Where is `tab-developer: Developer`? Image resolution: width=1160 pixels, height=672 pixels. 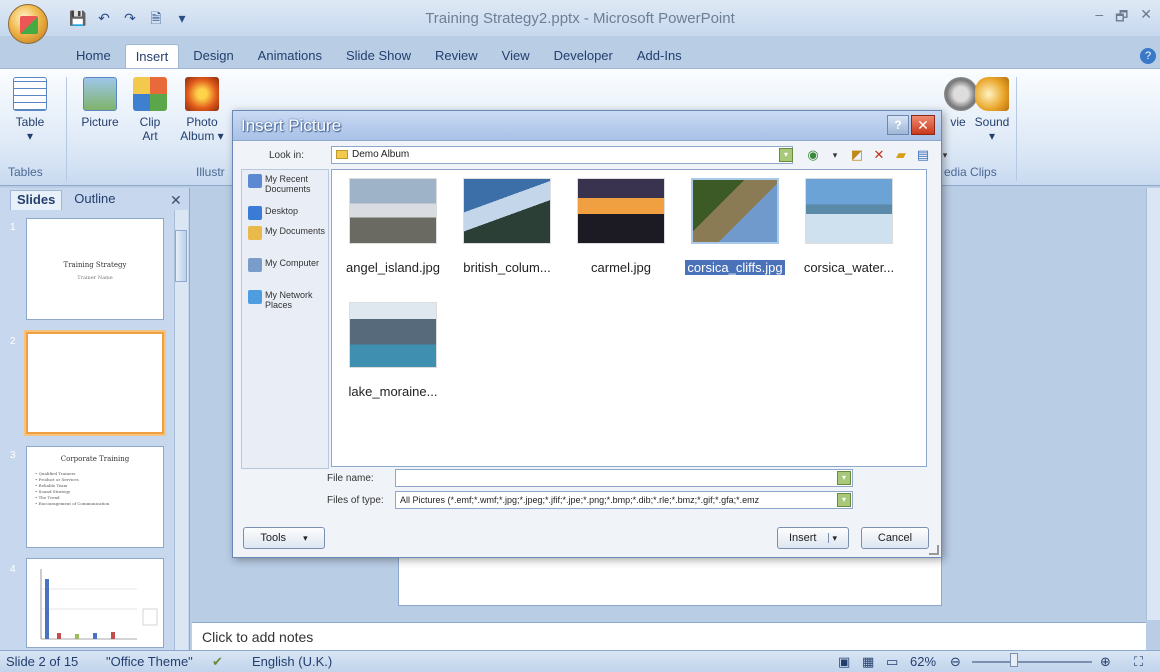 tab-developer: Developer is located at coordinates (583, 56).